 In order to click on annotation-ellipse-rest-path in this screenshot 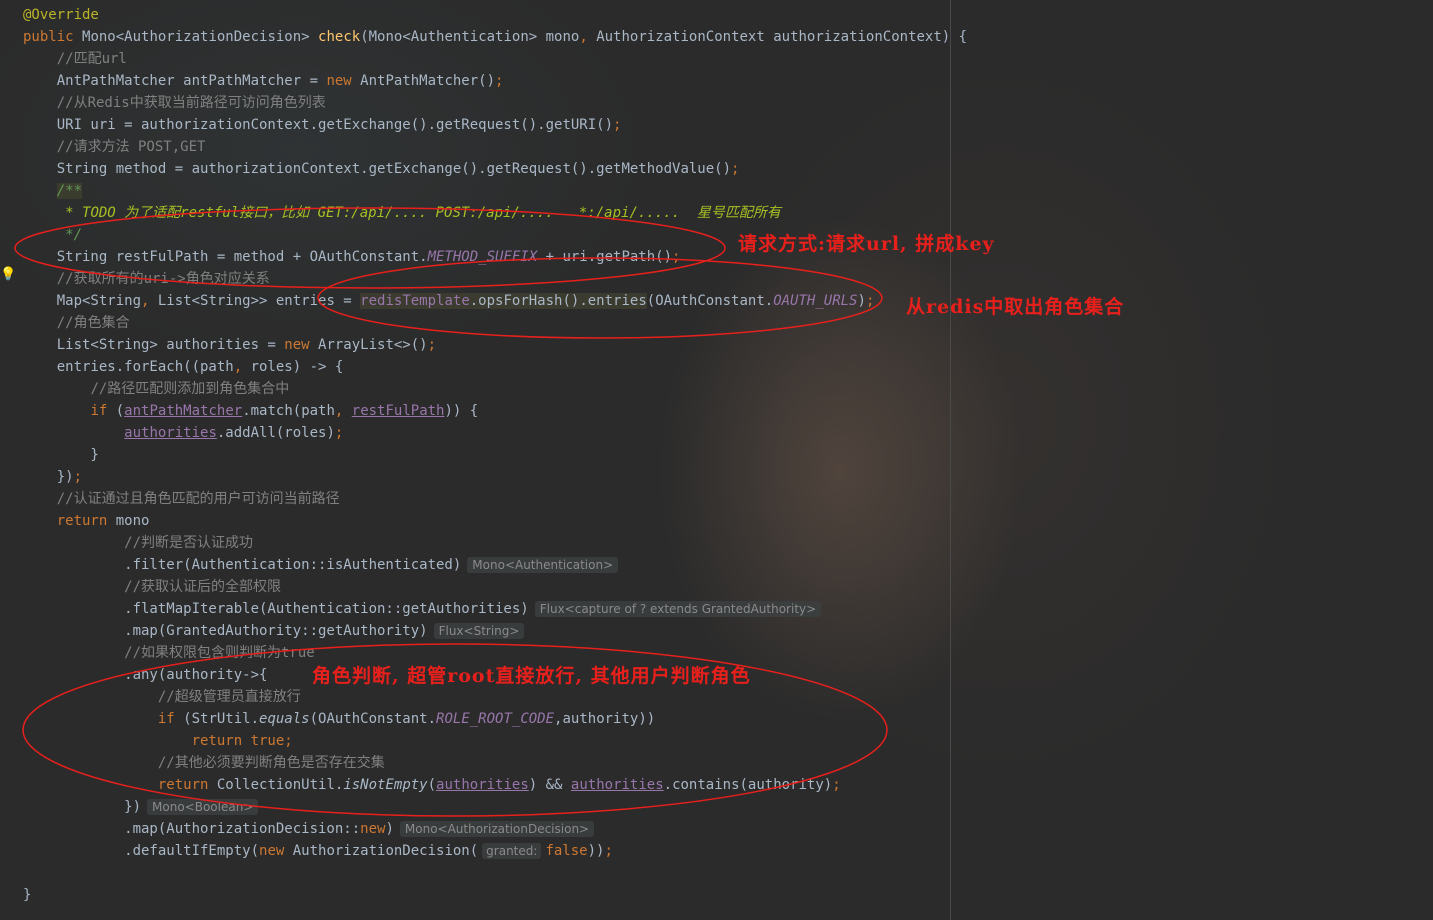, I will do `click(370, 248)`.